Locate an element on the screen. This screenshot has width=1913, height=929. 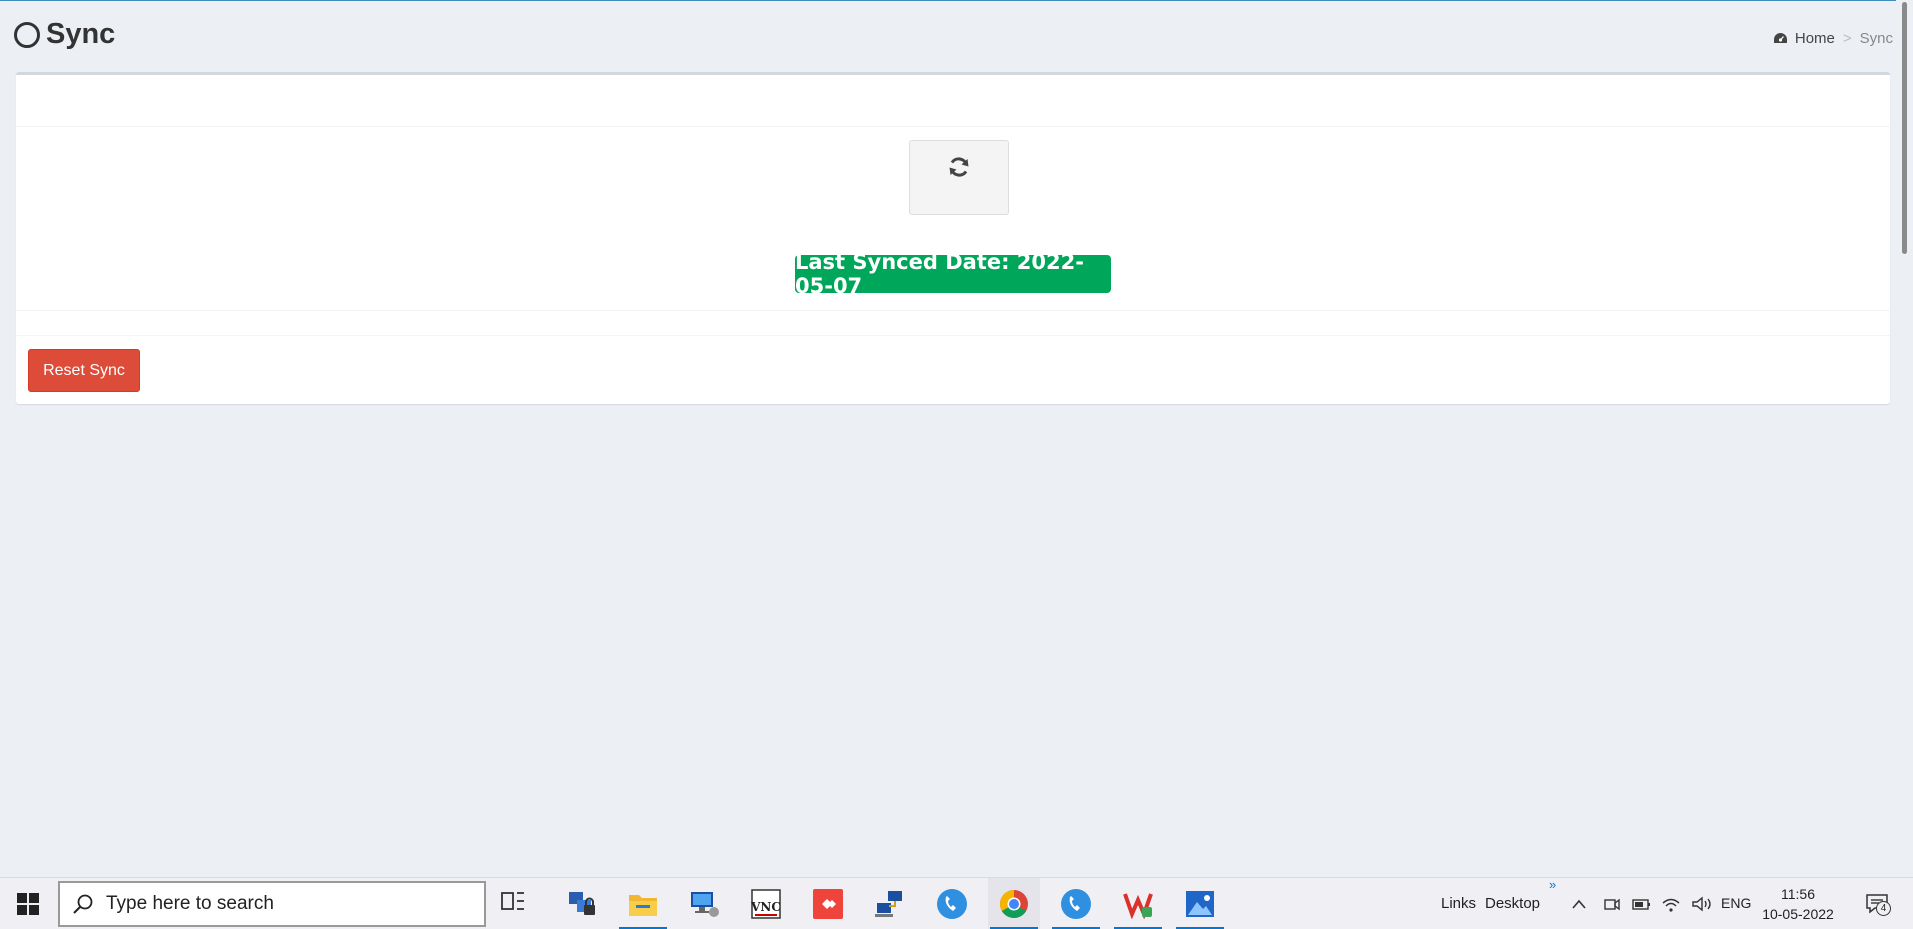
windows-icon is located at coordinates (28, 904).